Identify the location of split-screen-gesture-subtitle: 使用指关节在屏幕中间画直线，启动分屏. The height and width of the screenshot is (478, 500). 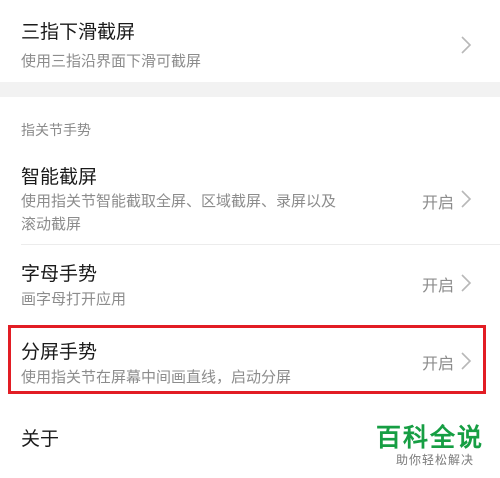
(156, 377).